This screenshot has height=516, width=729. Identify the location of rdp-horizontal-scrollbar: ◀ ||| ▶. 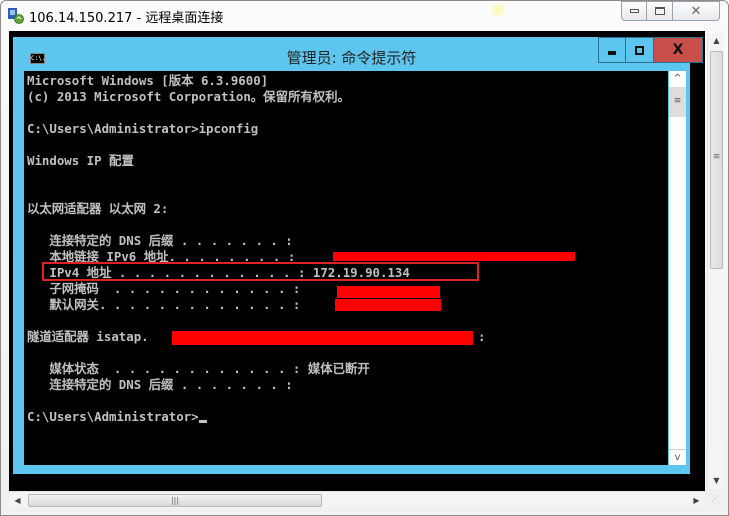
(357, 499).